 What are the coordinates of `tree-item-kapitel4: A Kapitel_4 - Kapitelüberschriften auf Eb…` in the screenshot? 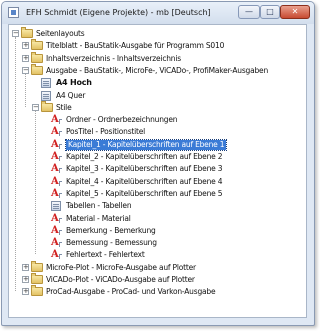 It's located at (157, 182).